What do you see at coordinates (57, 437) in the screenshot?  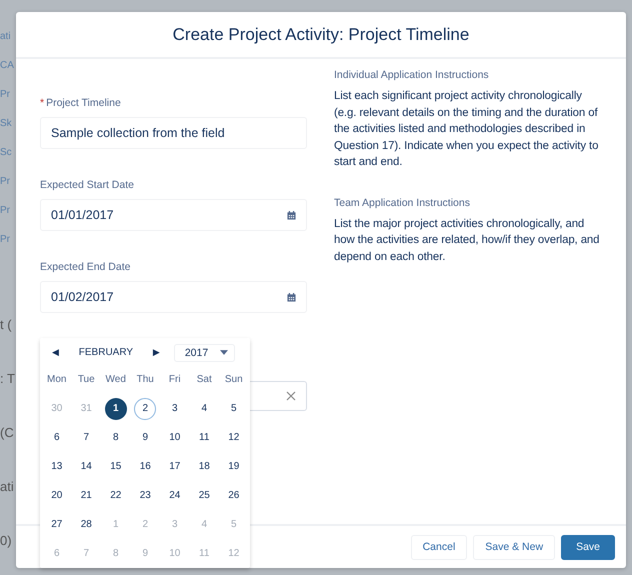 I see `calendar-day: 6` at bounding box center [57, 437].